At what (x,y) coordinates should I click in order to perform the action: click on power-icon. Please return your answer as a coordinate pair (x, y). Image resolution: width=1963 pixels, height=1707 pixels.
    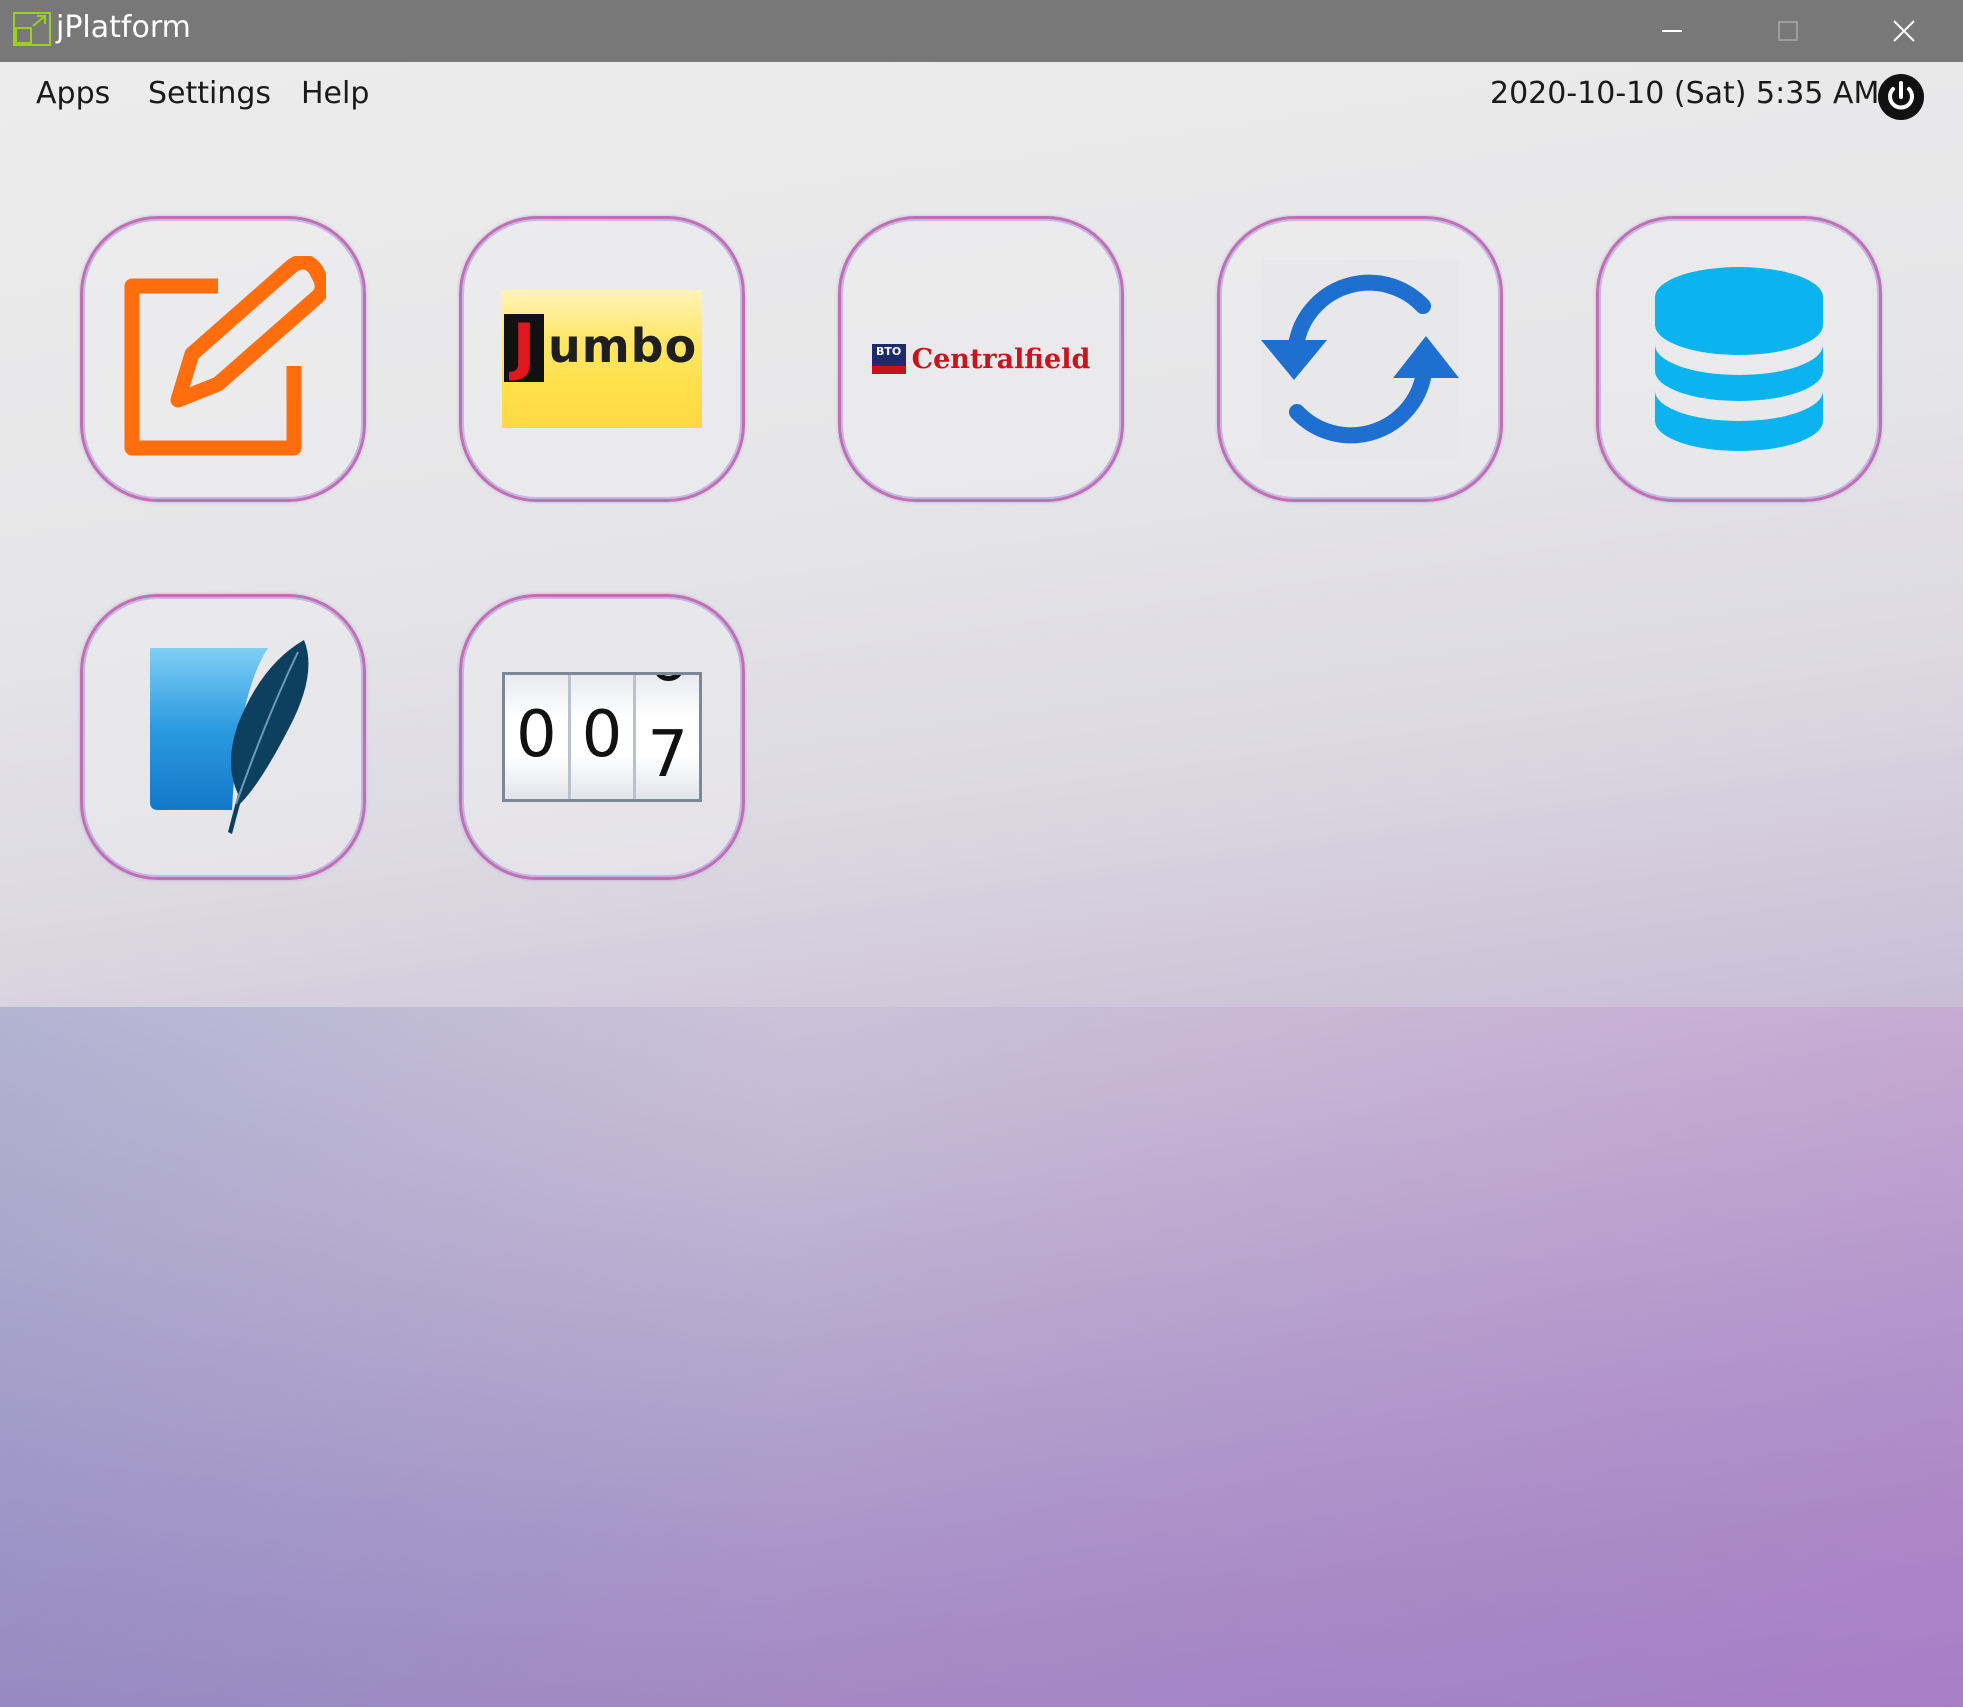
    Looking at the image, I should click on (1901, 97).